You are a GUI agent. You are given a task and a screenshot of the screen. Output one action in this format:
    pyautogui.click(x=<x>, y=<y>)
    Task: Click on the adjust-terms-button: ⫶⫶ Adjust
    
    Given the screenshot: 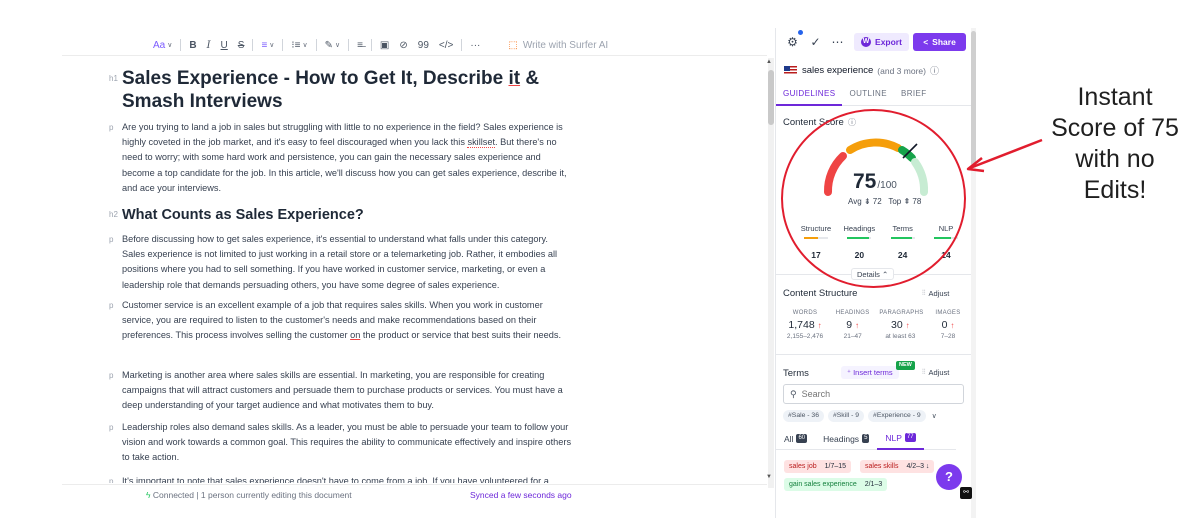 What is the action you would take?
    pyautogui.click(x=935, y=372)
    